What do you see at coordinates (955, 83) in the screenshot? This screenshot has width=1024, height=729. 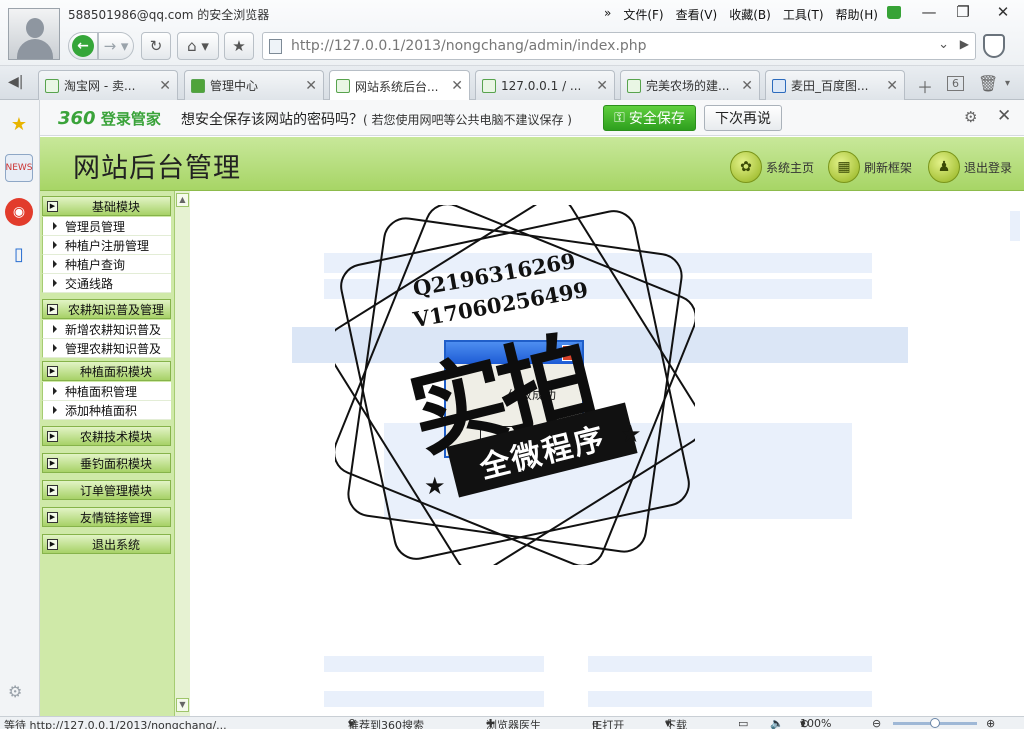 I see `tab-count-badge: 6` at bounding box center [955, 83].